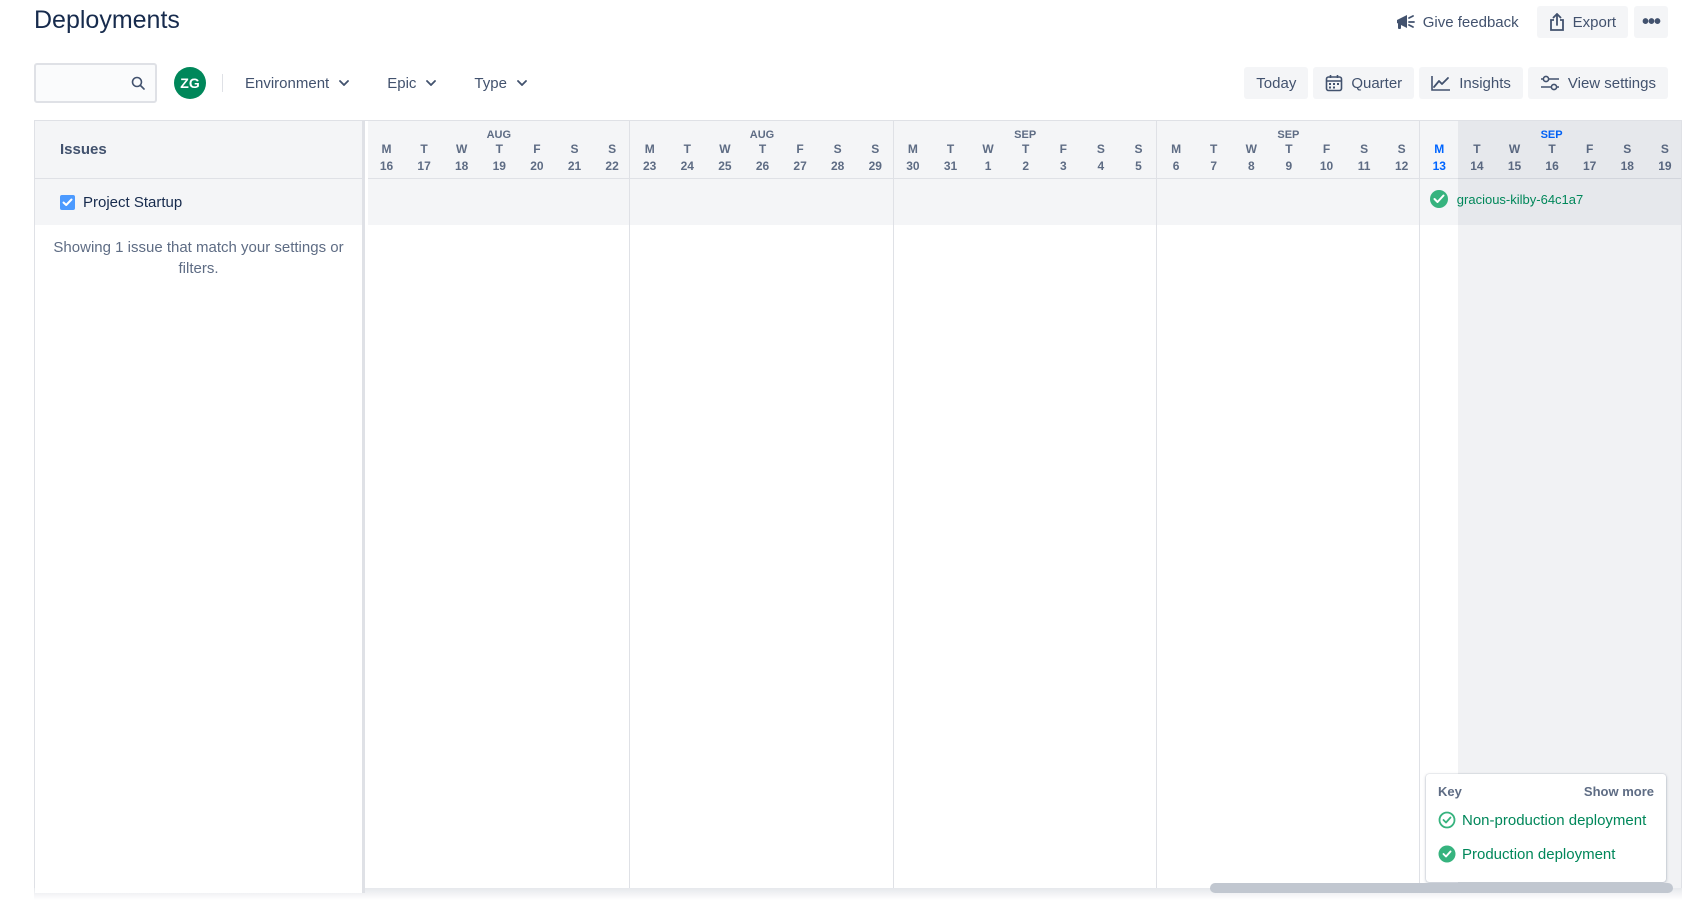 The image size is (1682, 900). What do you see at coordinates (1377, 83) in the screenshot?
I see `quarter-label: Quarter` at bounding box center [1377, 83].